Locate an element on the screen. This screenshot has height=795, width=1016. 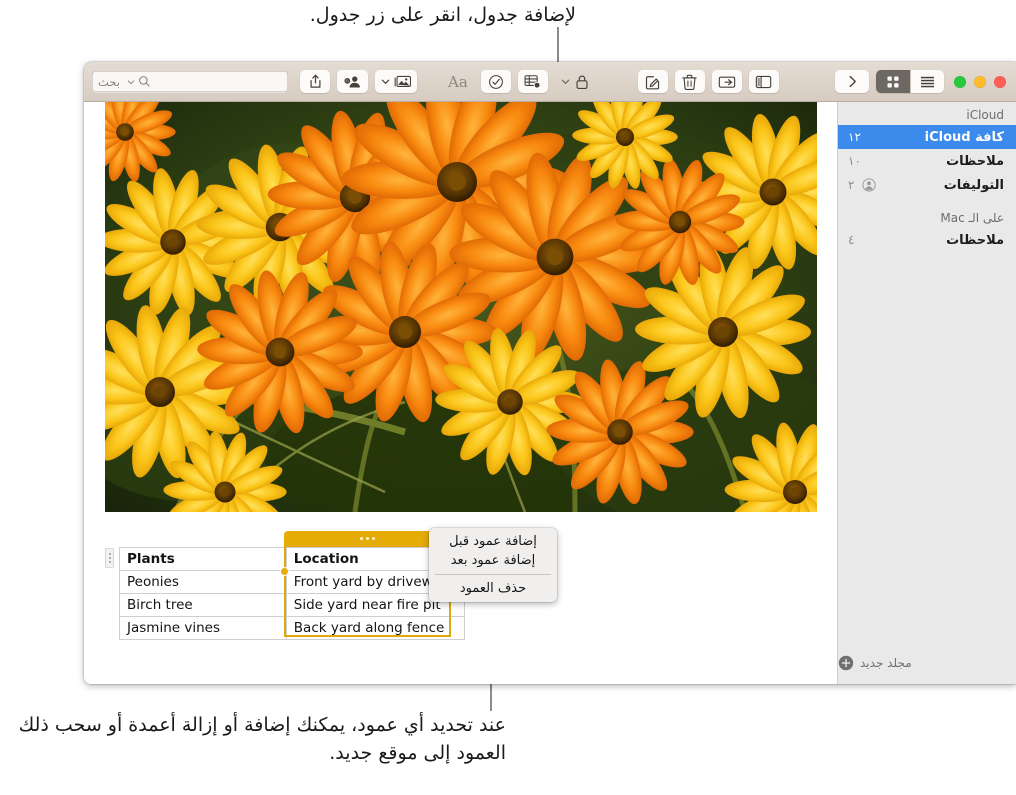
close-button is located at coordinates (1000, 81).